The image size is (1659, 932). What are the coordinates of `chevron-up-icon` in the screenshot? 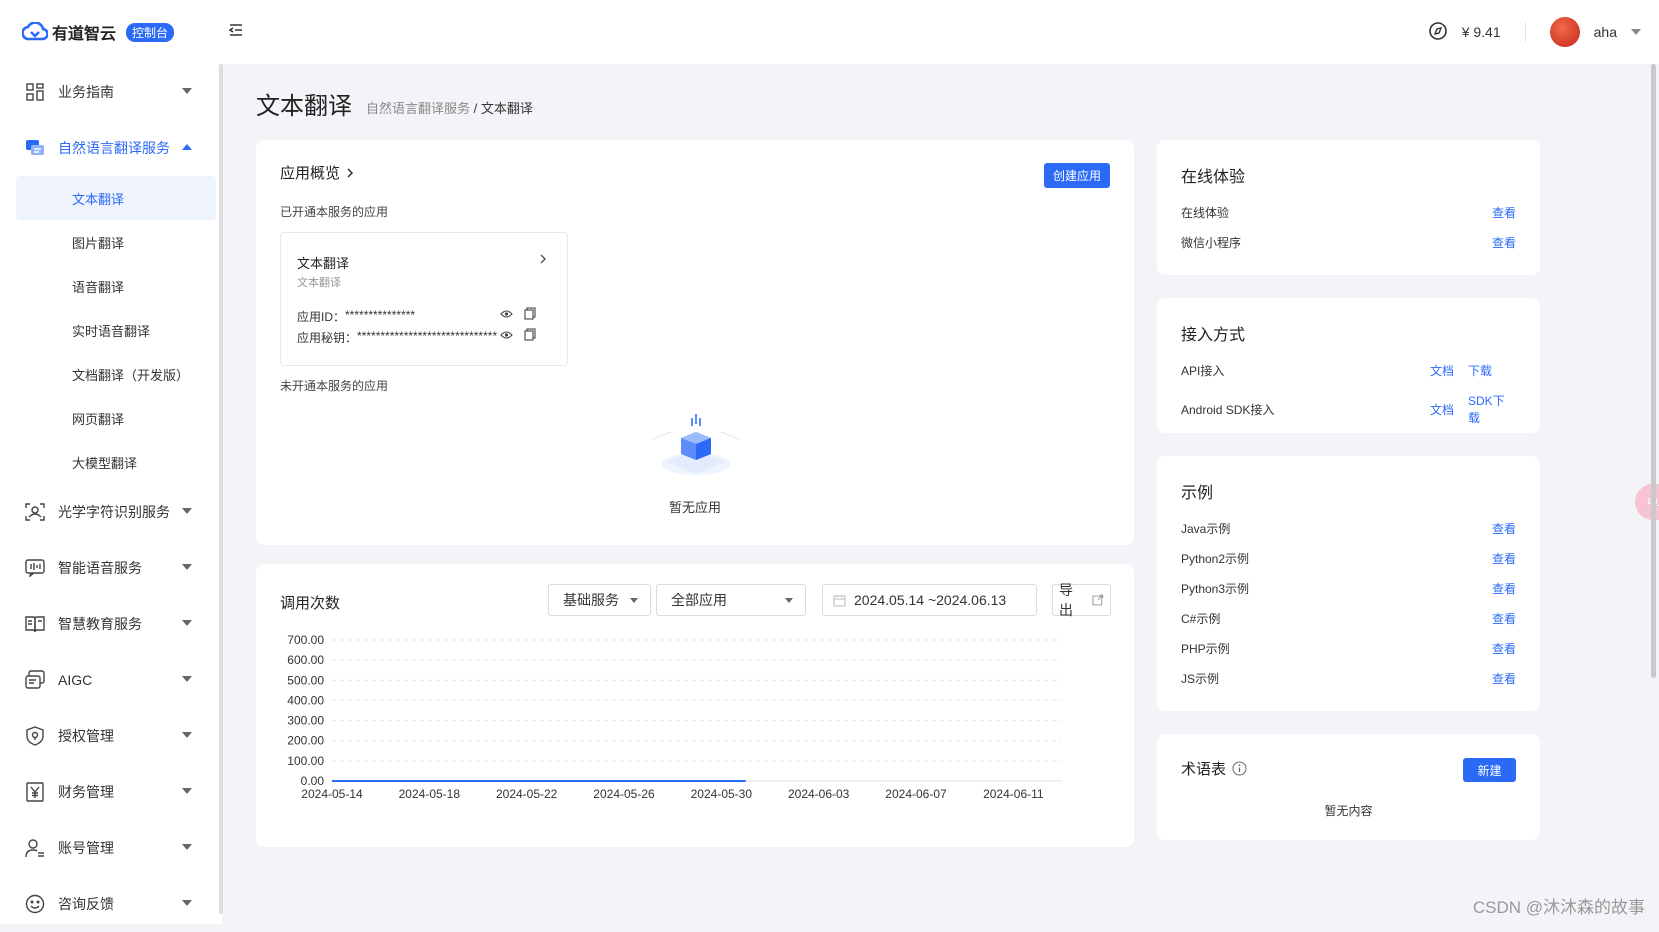 It's located at (187, 147).